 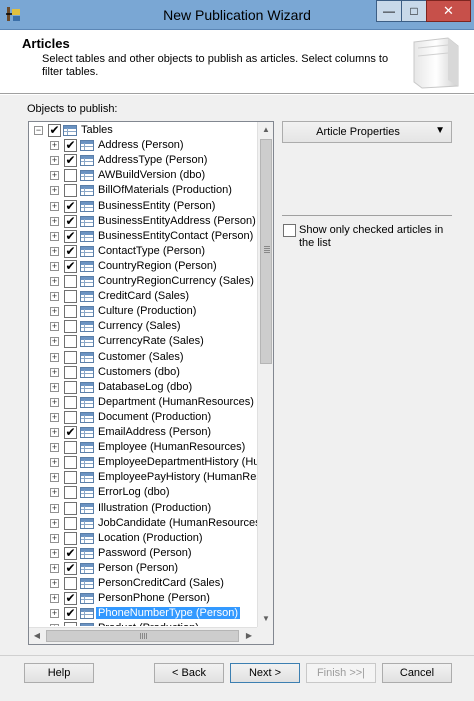 I want to click on tree-item: + Culture (Production), so click(x=143, y=311).